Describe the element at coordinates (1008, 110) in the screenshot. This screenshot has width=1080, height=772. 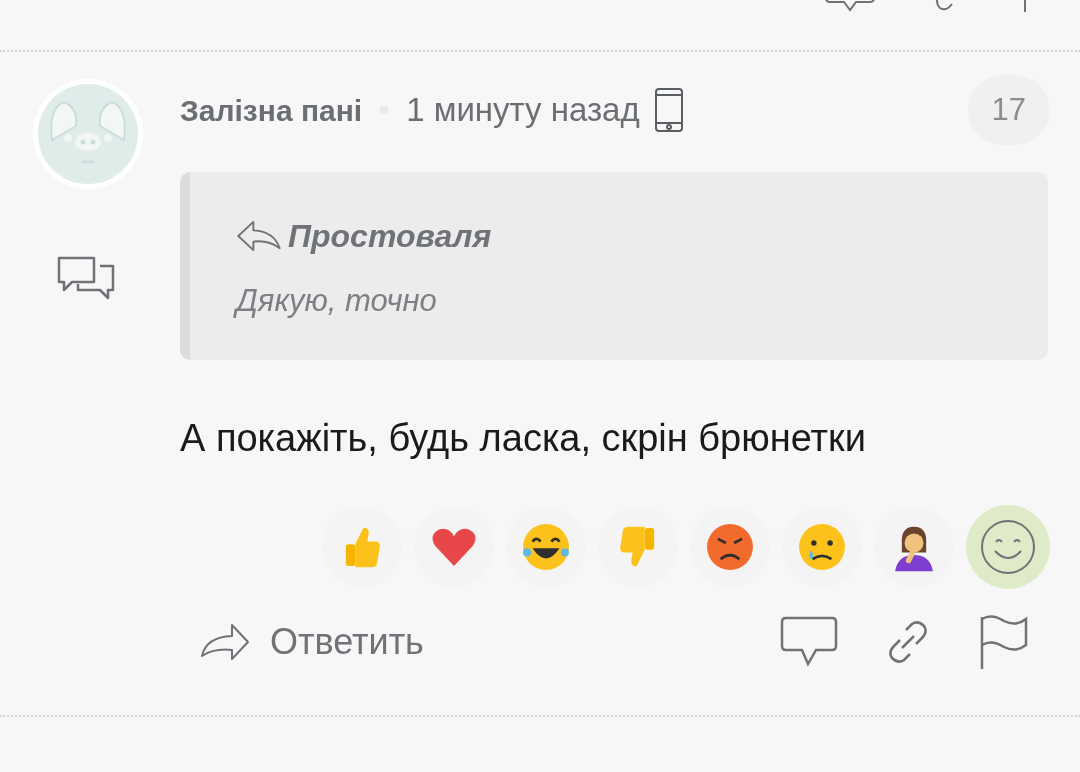
I see `rating-badge: 17` at that location.